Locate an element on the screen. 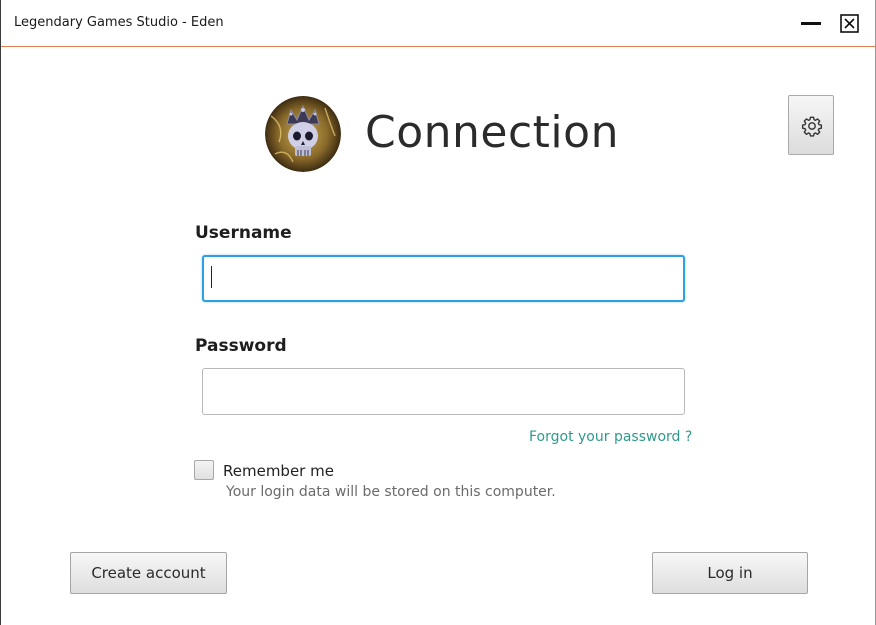 This screenshot has height=625, width=876. settings-button is located at coordinates (811, 125).